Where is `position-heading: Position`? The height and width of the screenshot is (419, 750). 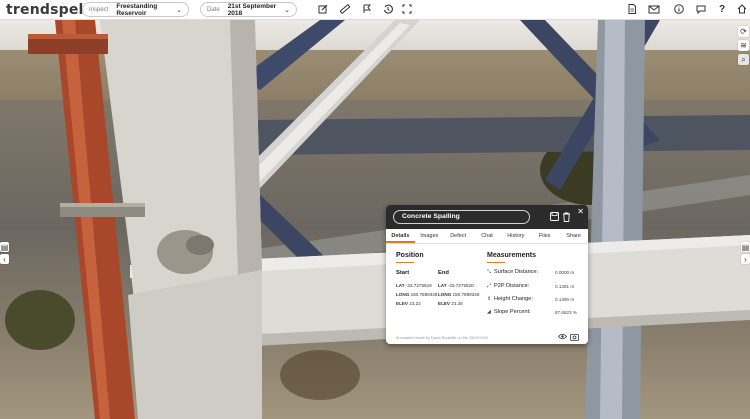 position-heading: Position is located at coordinates (410, 255).